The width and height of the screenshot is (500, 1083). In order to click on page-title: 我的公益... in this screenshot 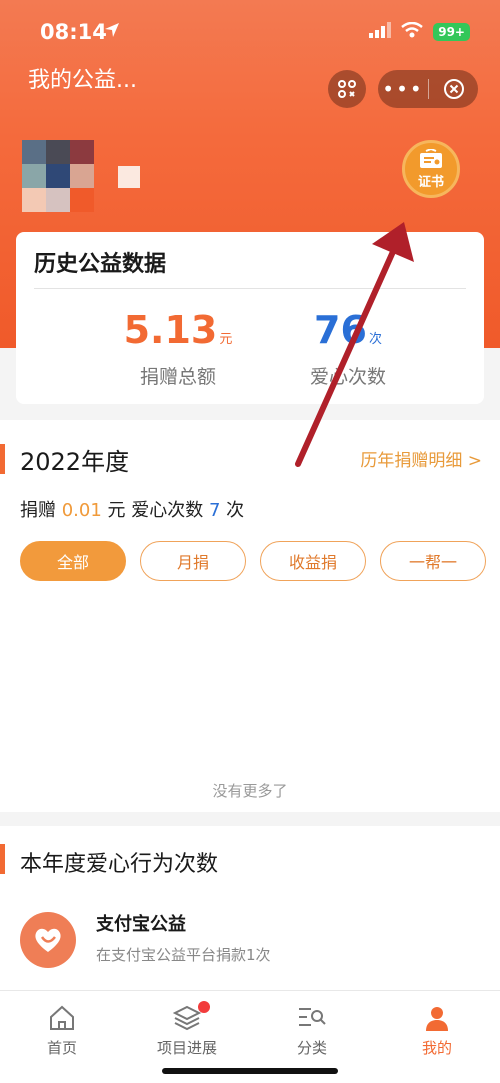, I will do `click(82, 80)`.